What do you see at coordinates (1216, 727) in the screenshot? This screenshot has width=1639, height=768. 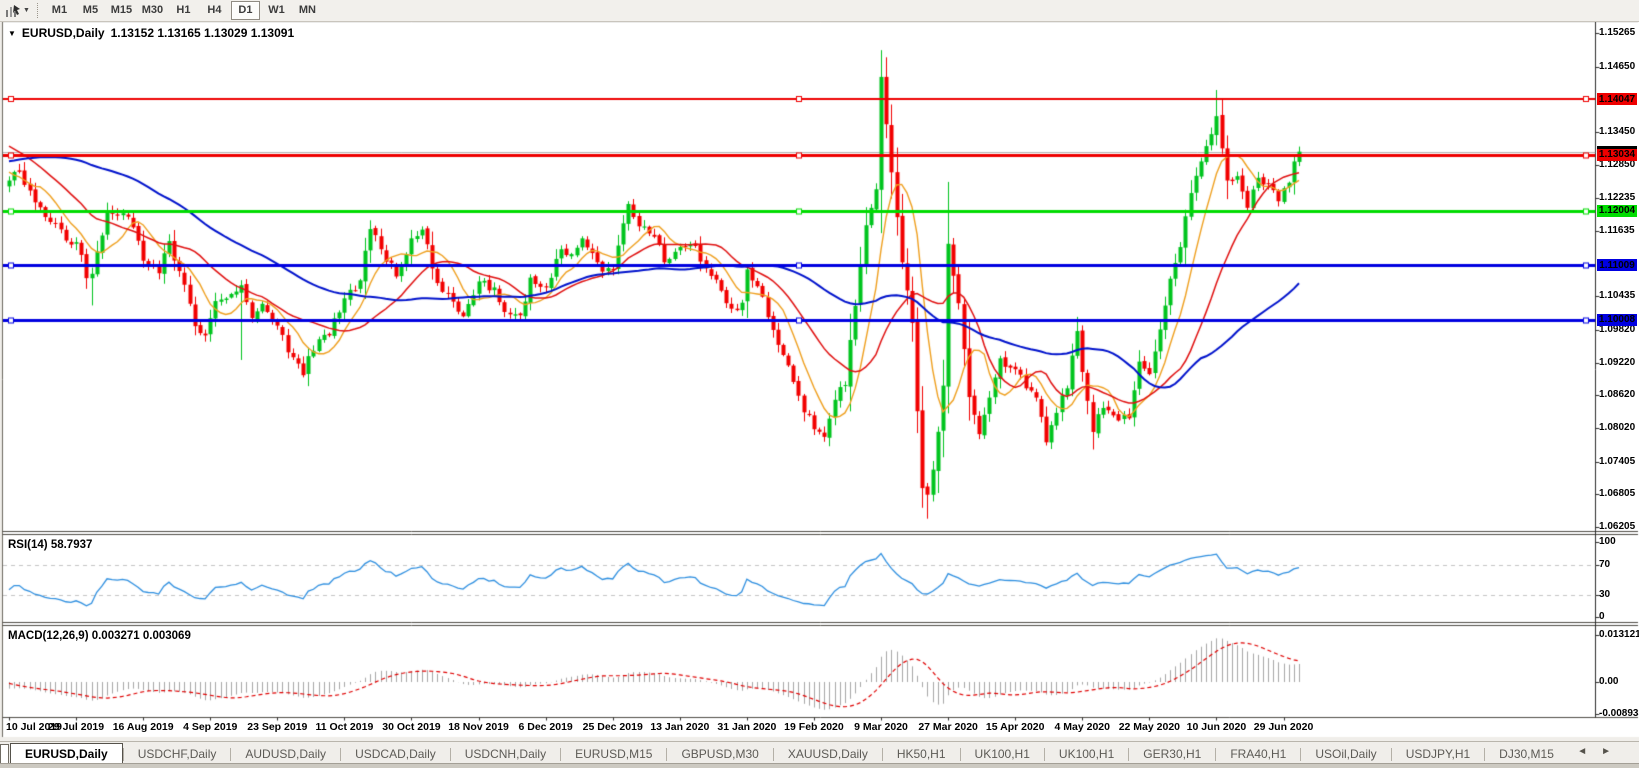 I see `date-axis-label: 10 Jun 2020` at bounding box center [1216, 727].